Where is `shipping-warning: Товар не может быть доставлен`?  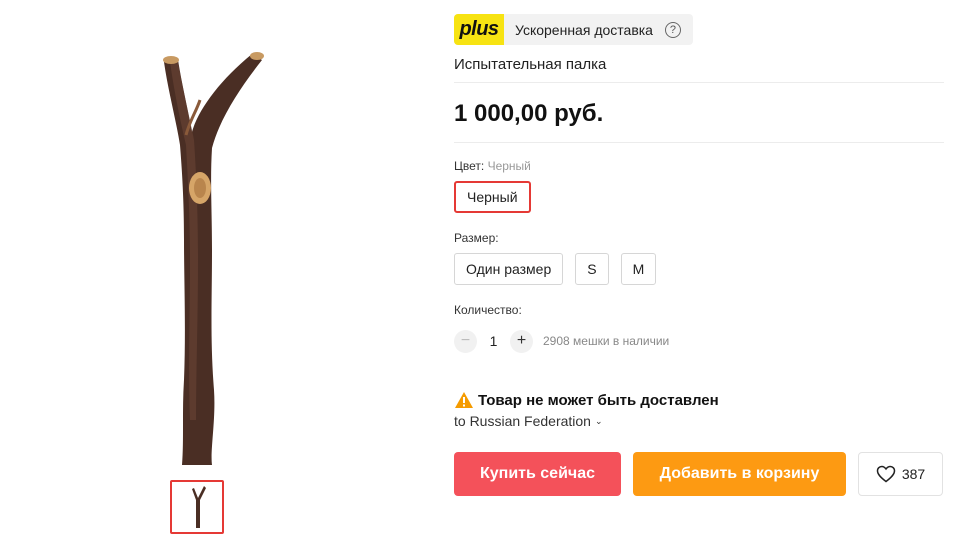 shipping-warning: Товар не может быть доставлен is located at coordinates (699, 400).